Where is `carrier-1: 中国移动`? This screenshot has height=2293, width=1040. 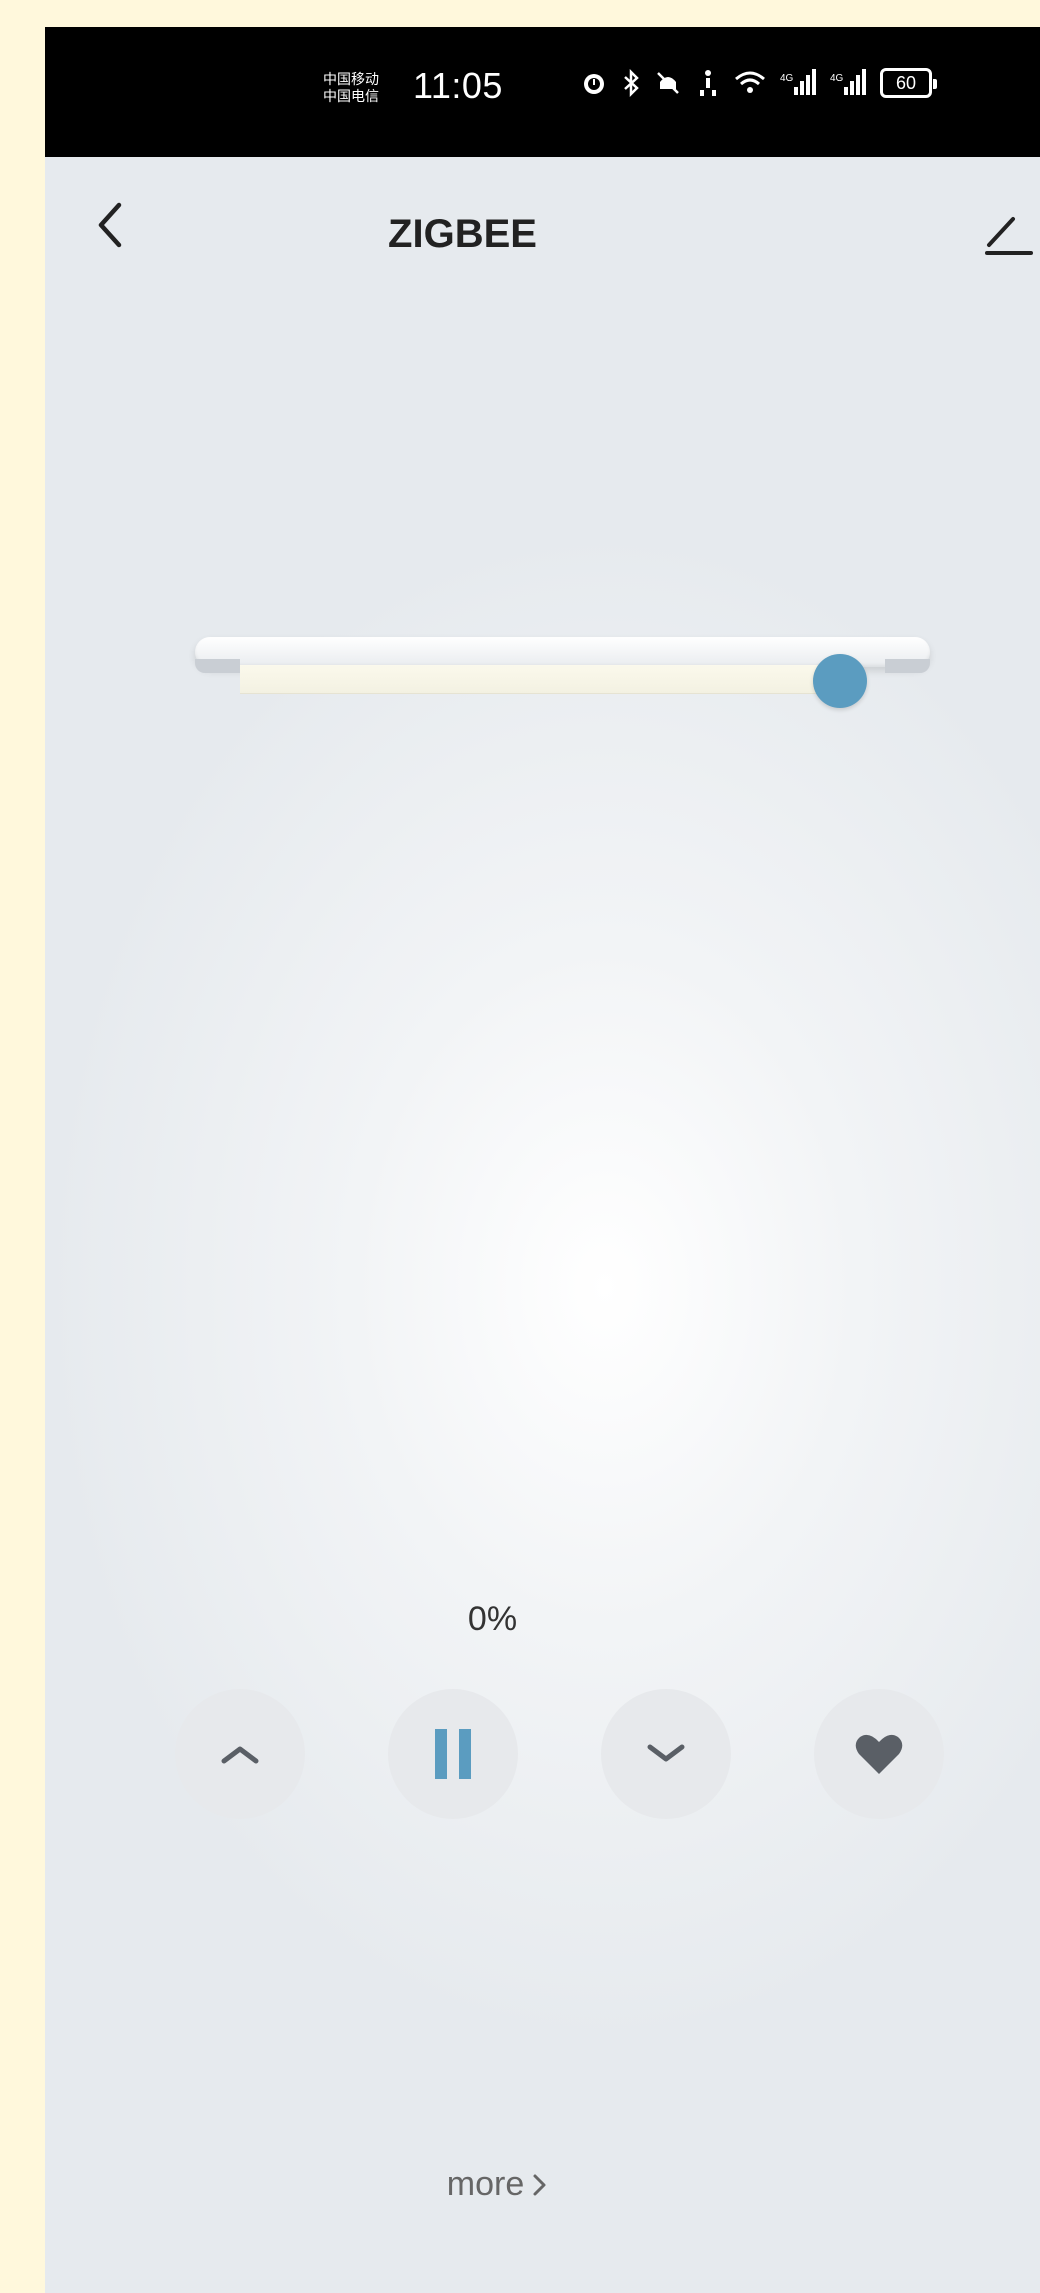 carrier-1: 中国移动 is located at coordinates (351, 79).